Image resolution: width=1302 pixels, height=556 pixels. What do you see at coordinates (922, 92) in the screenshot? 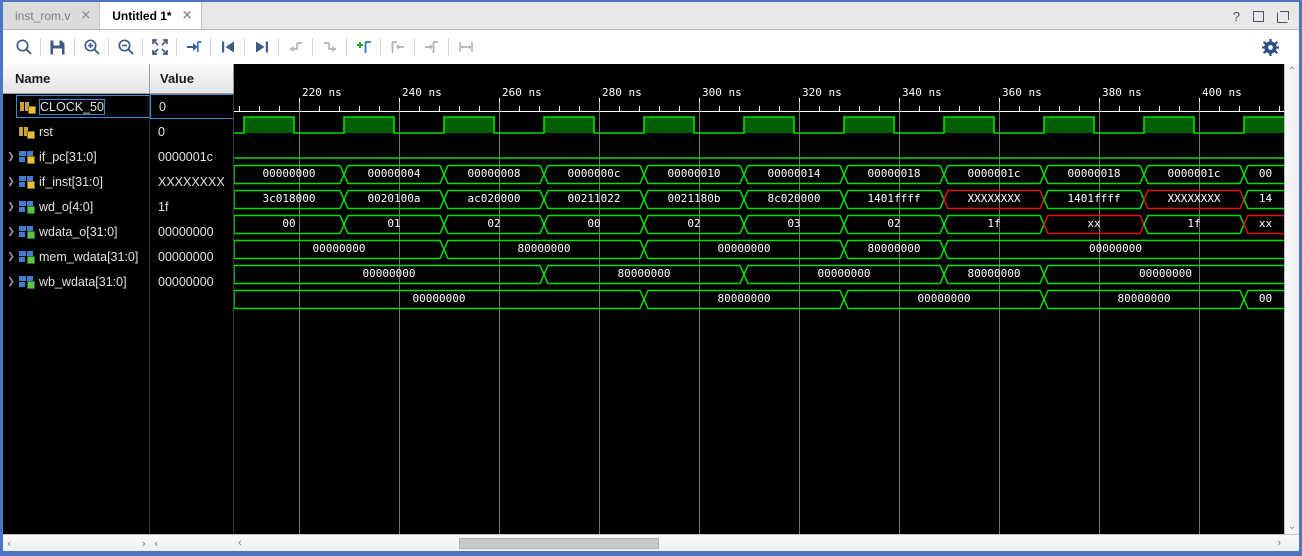
I see `ruler-time-label: 340 ns` at bounding box center [922, 92].